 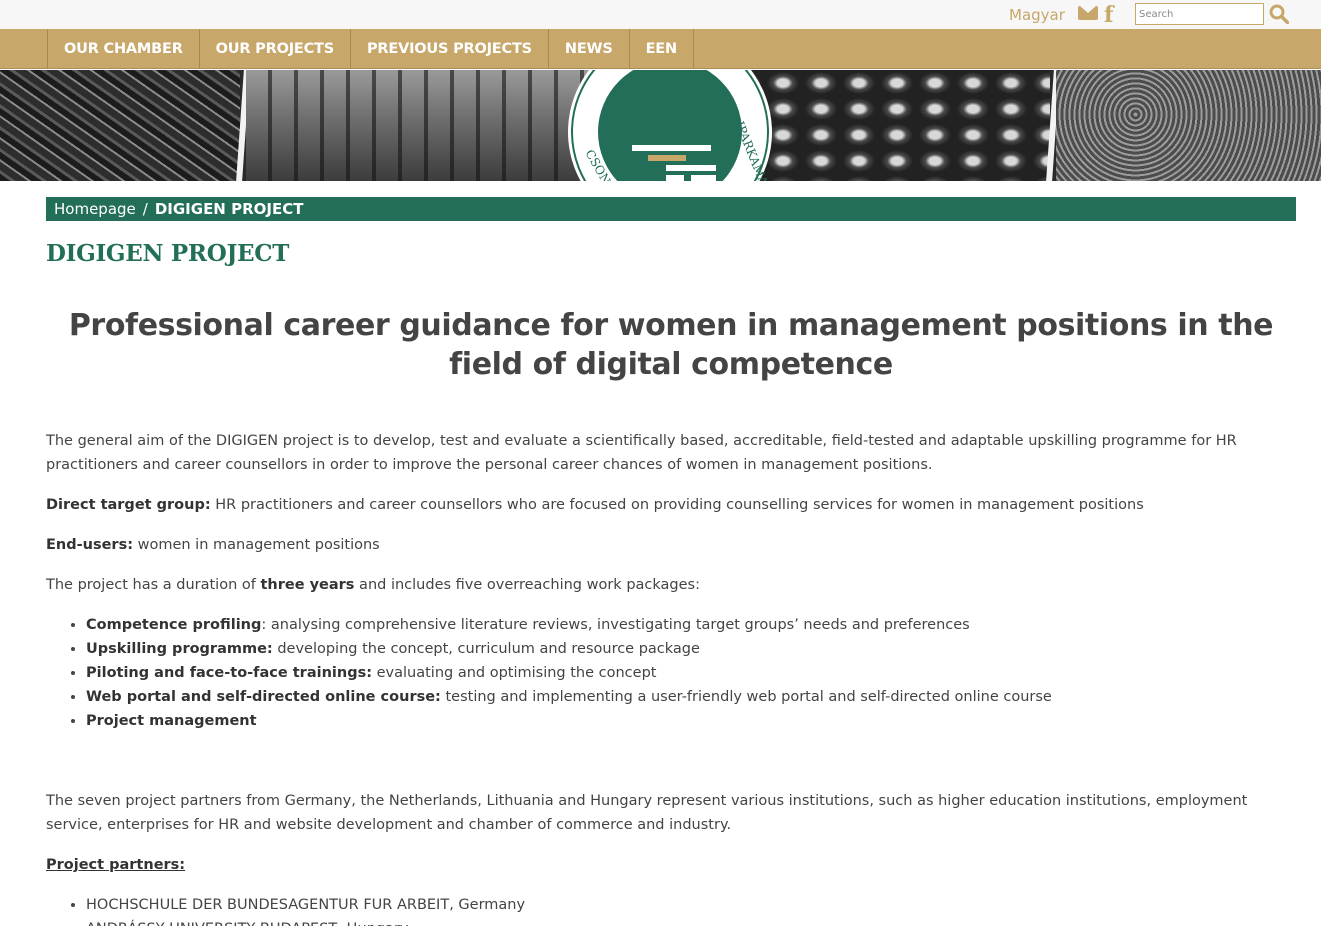 What do you see at coordinates (671, 545) in the screenshot?
I see `end-users-paragraph: End-users: women in management positions` at bounding box center [671, 545].